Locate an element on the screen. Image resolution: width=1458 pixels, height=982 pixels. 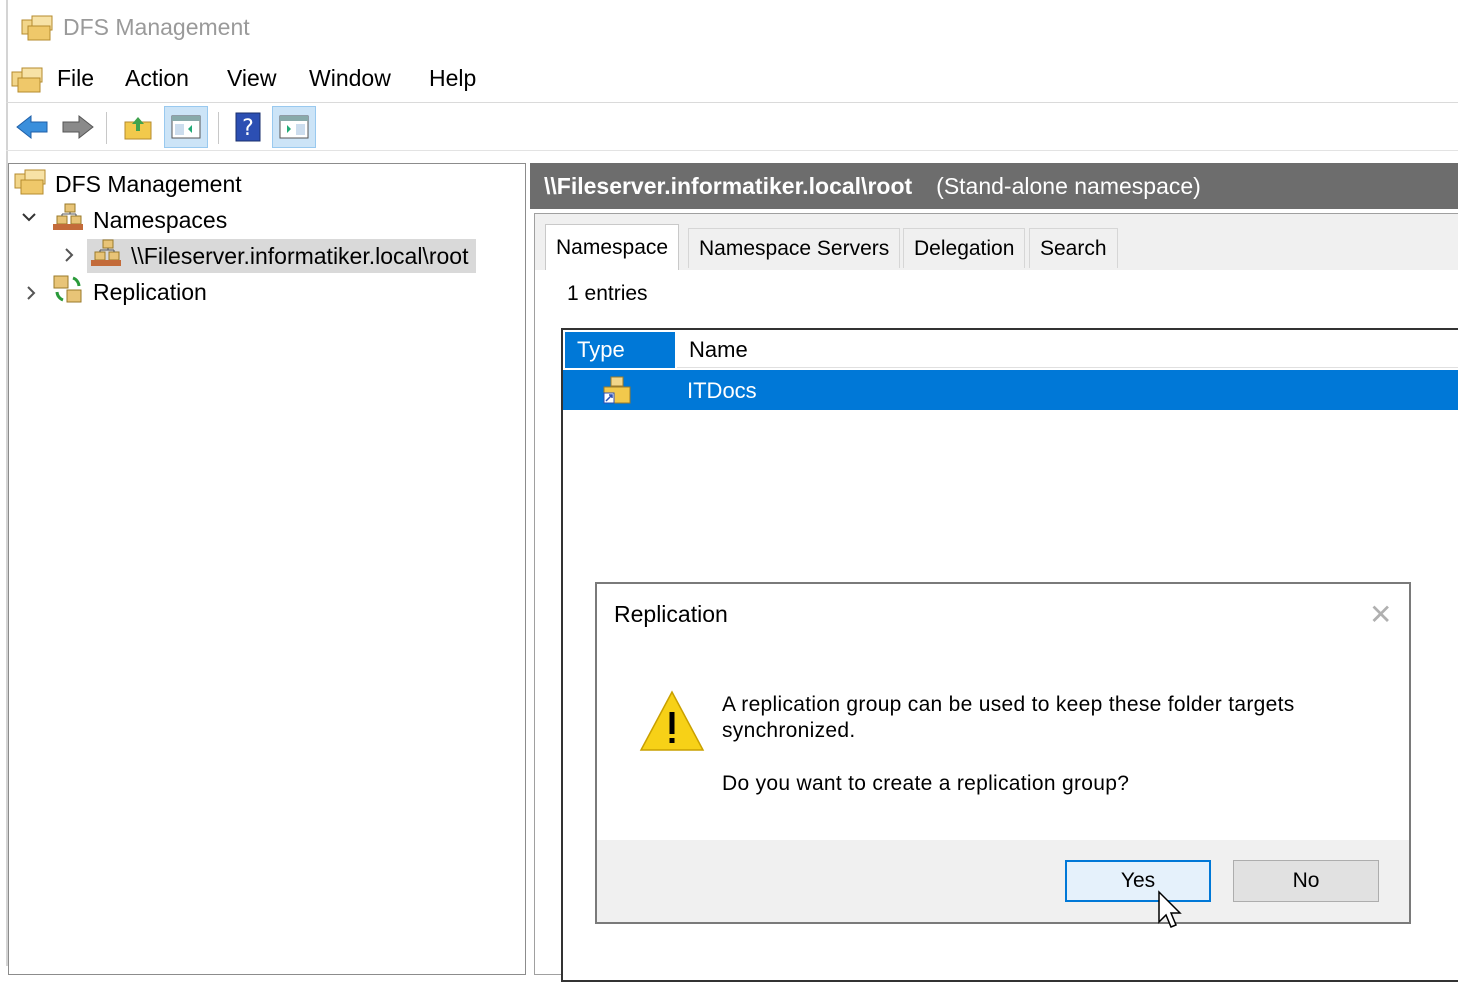
dfs-management-icon is located at coordinates (30, 184).